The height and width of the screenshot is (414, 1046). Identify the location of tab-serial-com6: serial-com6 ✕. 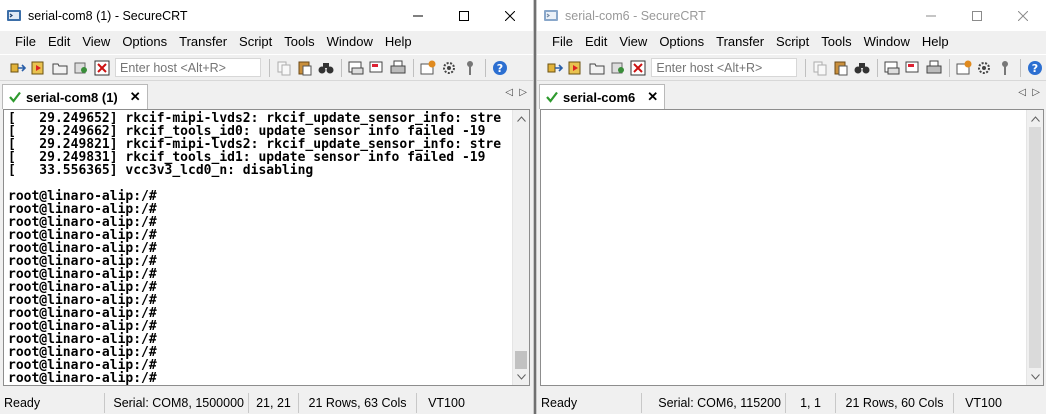
(602, 96).